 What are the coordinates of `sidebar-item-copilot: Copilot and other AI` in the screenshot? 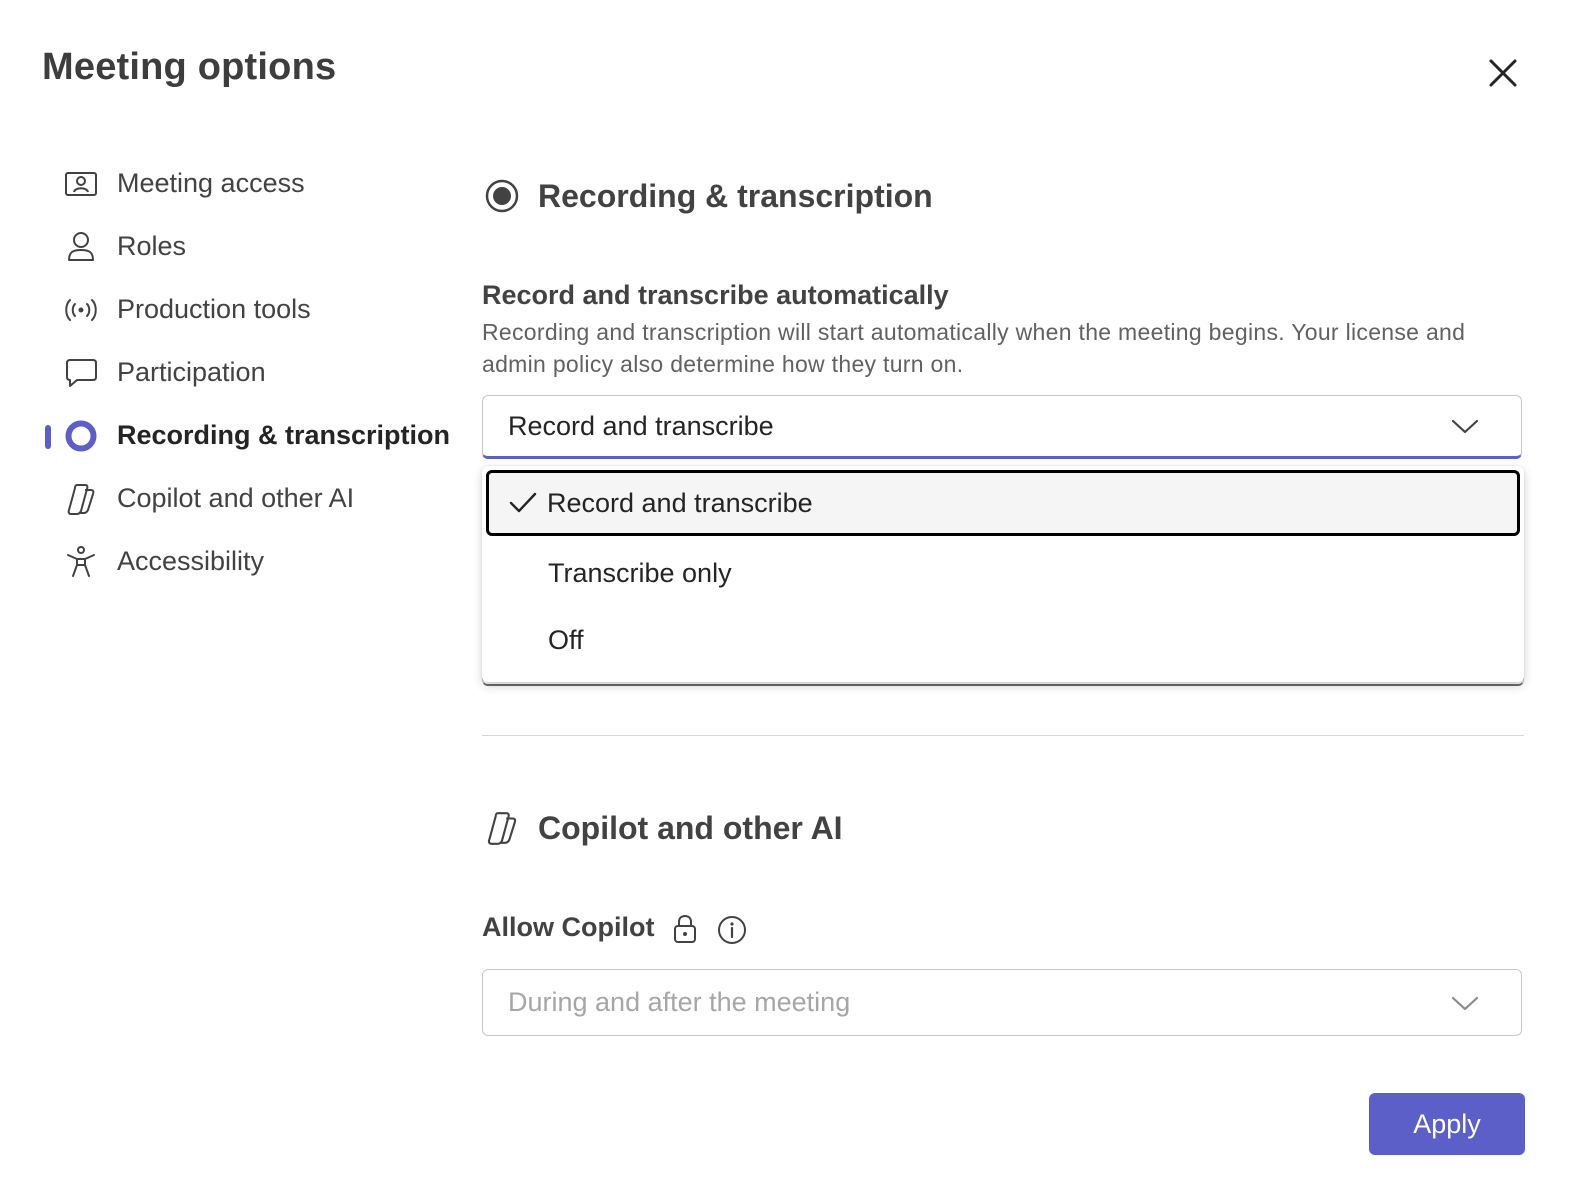 It's located at (235, 498).